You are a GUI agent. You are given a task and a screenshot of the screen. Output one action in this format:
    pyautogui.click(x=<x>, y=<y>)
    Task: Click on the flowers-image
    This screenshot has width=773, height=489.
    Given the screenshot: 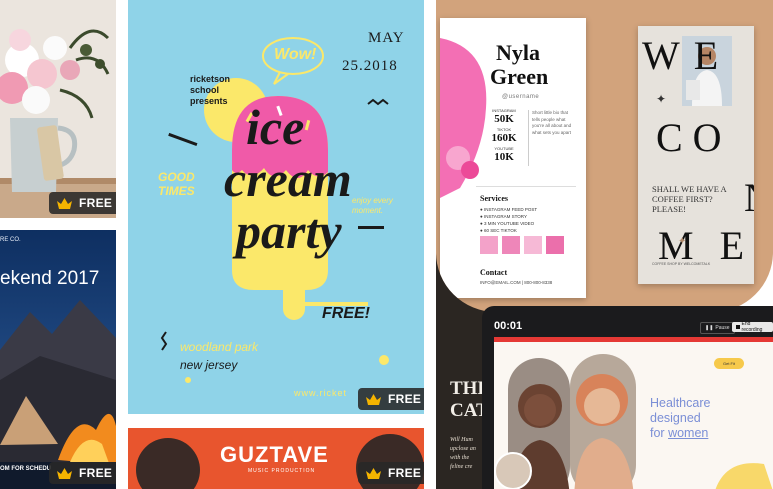 What is the action you would take?
    pyautogui.click(x=58, y=109)
    